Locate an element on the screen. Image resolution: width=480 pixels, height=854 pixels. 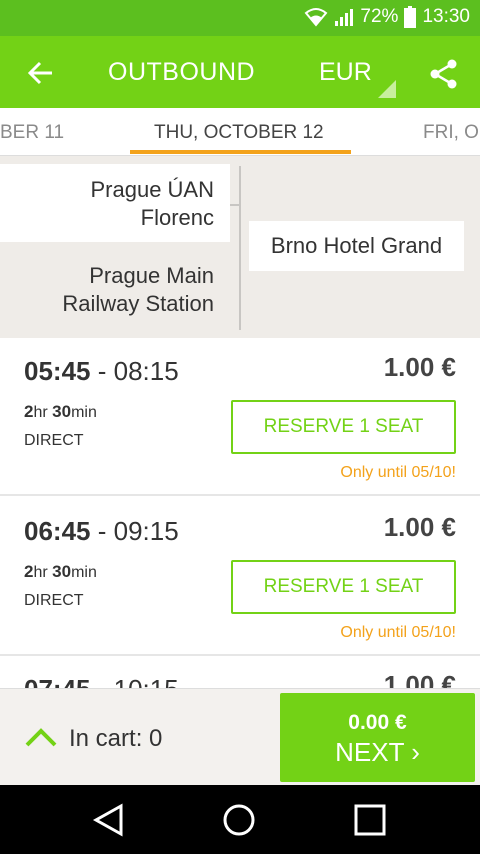
battery-percent: 72% is located at coordinates (379, 16).